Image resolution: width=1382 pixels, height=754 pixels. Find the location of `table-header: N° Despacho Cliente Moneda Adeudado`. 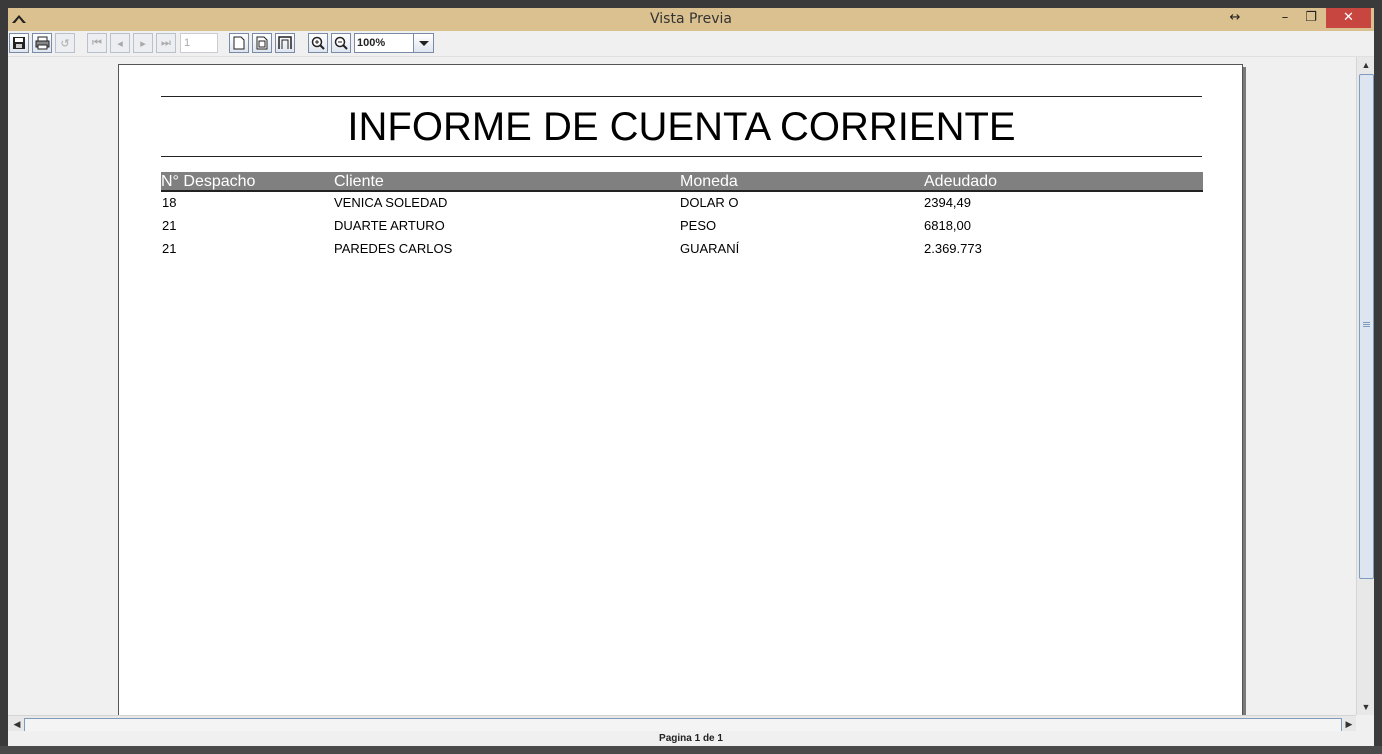

table-header: N° Despacho Cliente Moneda Adeudado is located at coordinates (682, 182).